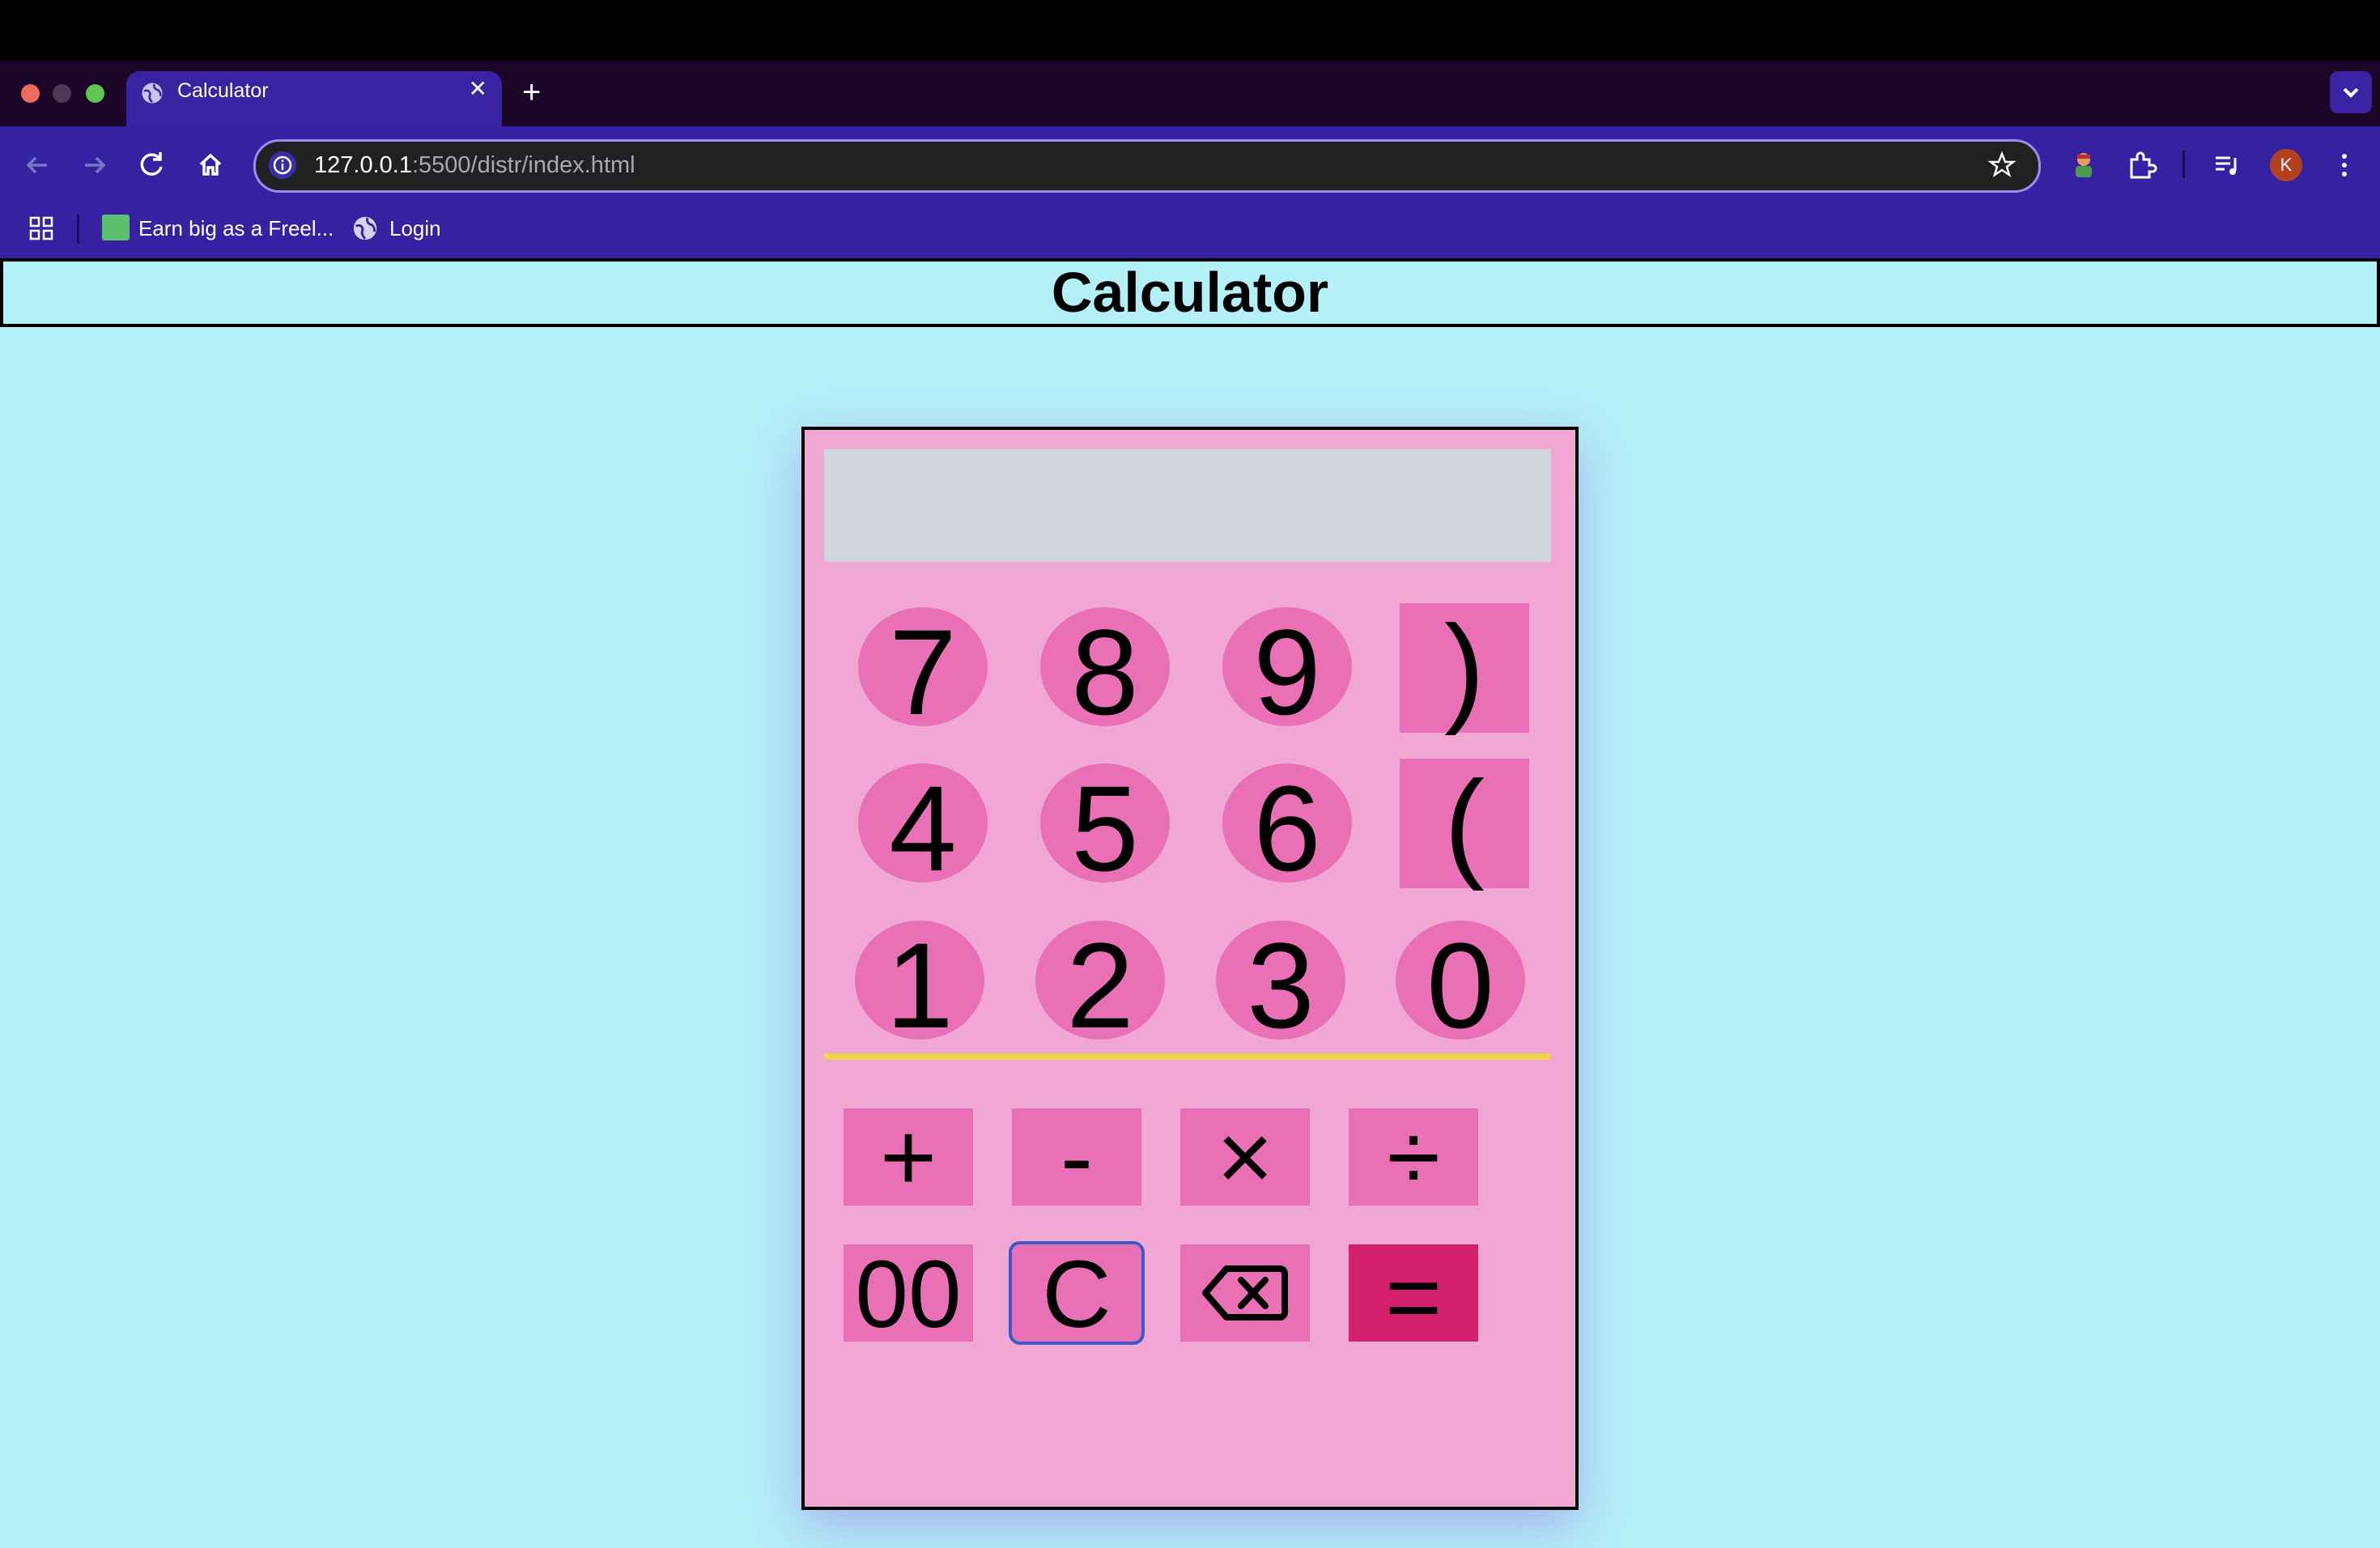  What do you see at coordinates (223, 91) in the screenshot?
I see `tab-title: Calculator` at bounding box center [223, 91].